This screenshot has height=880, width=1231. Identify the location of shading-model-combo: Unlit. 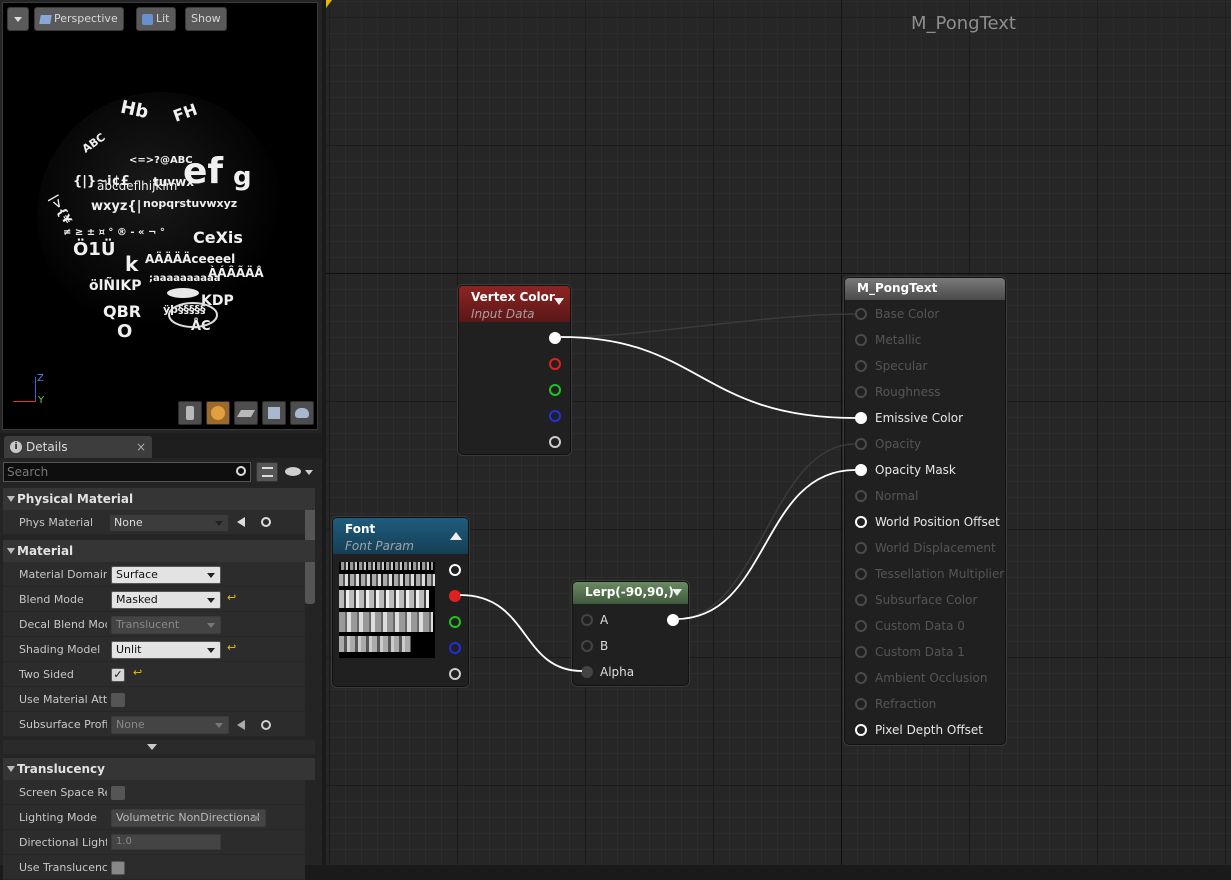
(166, 650).